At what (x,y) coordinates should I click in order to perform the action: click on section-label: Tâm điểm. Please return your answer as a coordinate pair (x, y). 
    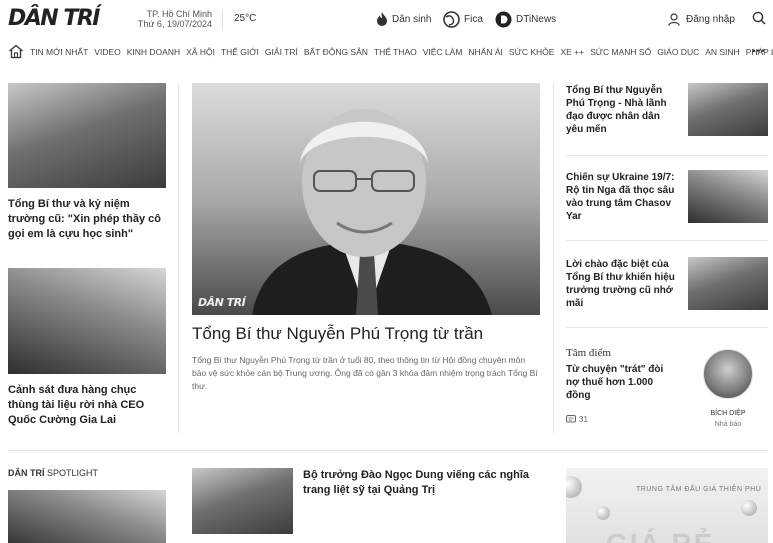
    Looking at the image, I should click on (588, 353).